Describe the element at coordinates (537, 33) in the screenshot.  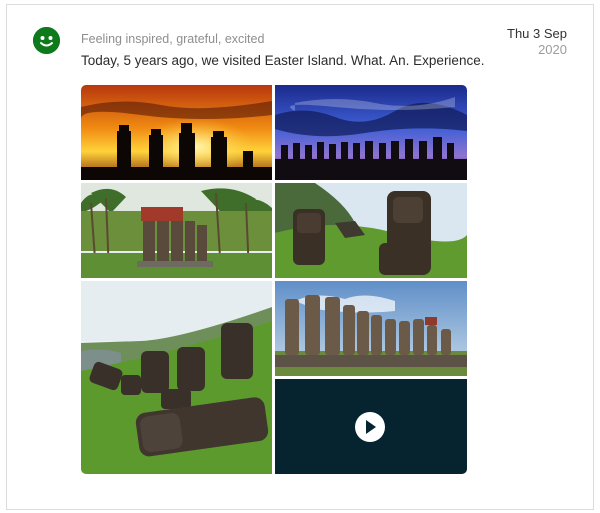
I see `date-day: Thu 3 Sep` at that location.